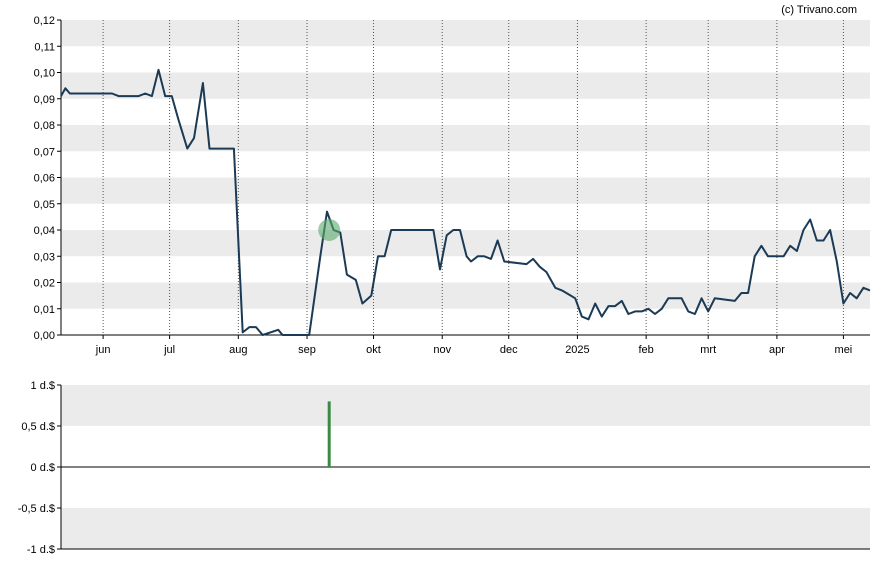 Image resolution: width=888 pixels, height=565 pixels. I want to click on y-tick-label: 0,09, so click(44, 100).